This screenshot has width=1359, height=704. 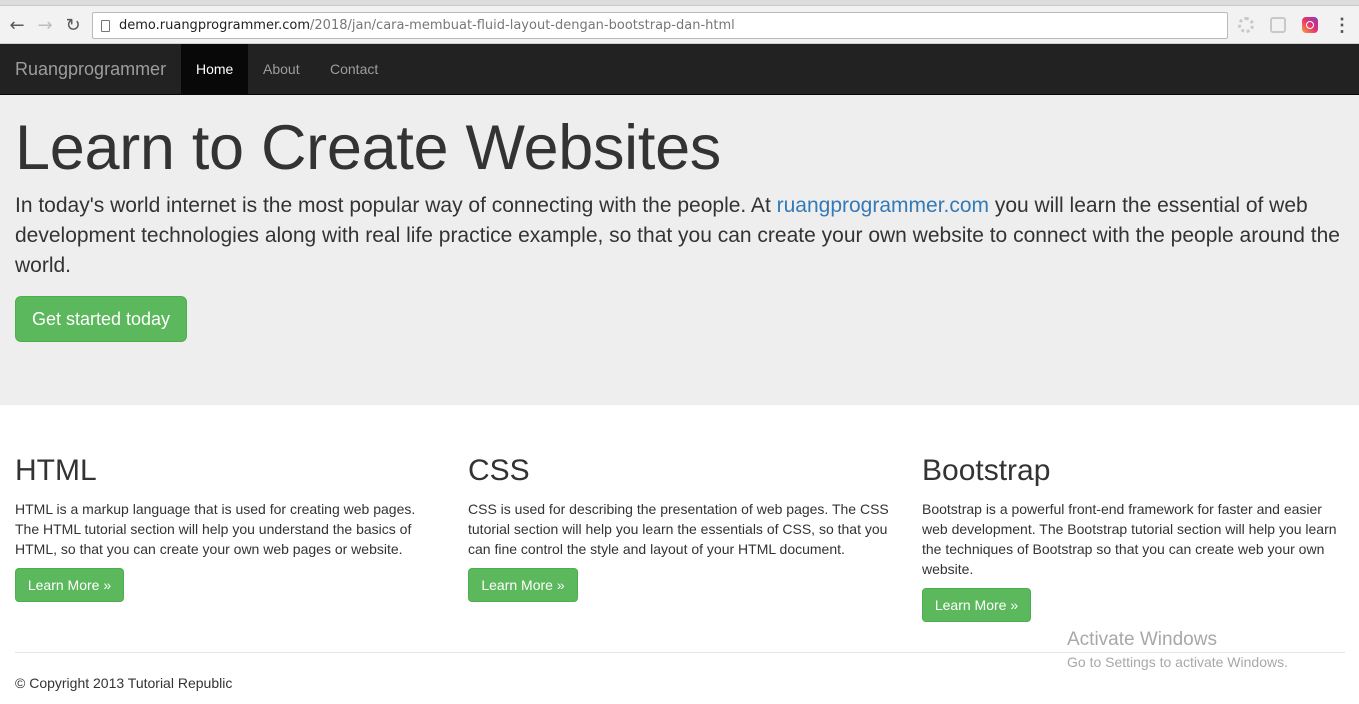 I want to click on instagram-icon, so click(x=1310, y=25).